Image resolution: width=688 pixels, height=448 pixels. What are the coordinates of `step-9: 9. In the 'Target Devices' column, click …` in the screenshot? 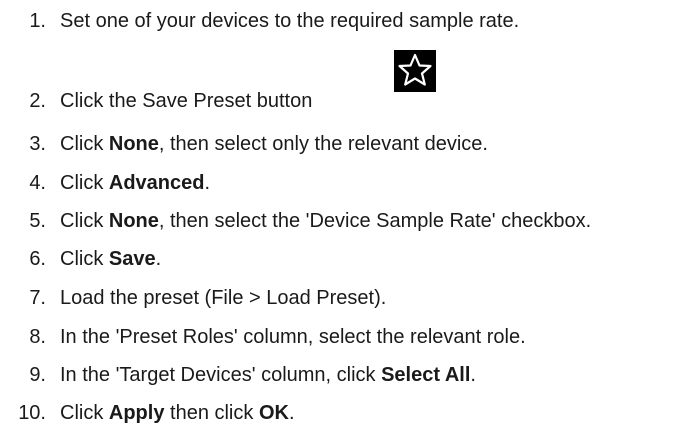 It's located at (238, 375).